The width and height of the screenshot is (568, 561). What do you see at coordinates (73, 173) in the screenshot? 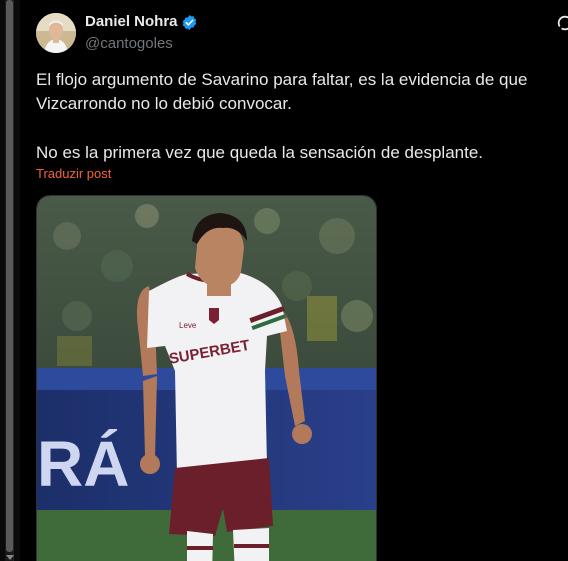
I see `translate-post-link: Traduzir post` at bounding box center [73, 173].